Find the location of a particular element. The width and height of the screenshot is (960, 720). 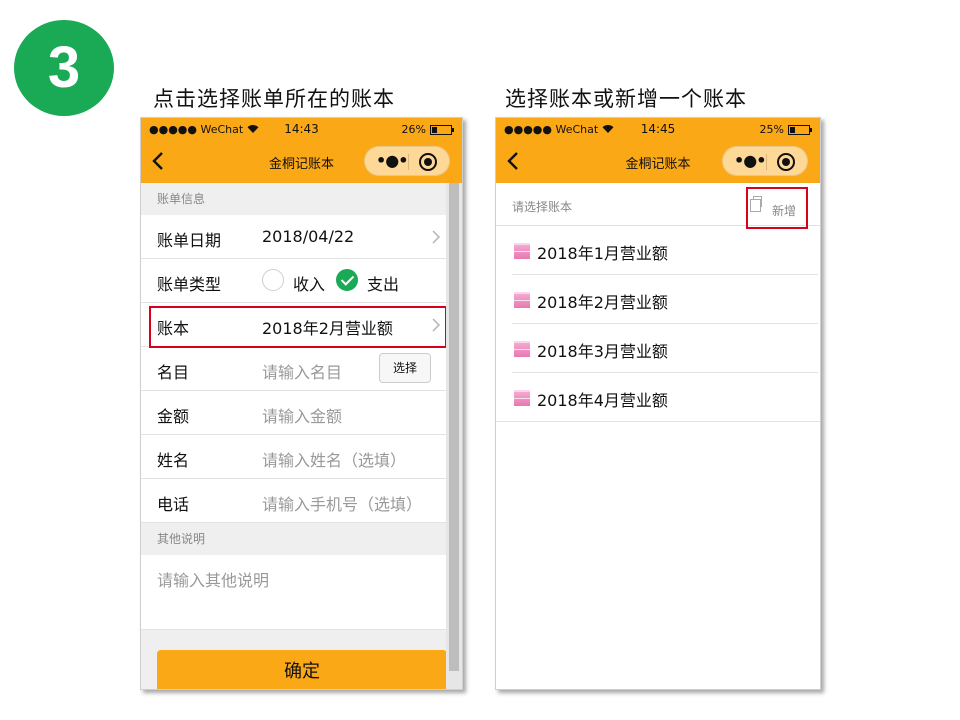

row-label: 姓名 is located at coordinates (173, 460).